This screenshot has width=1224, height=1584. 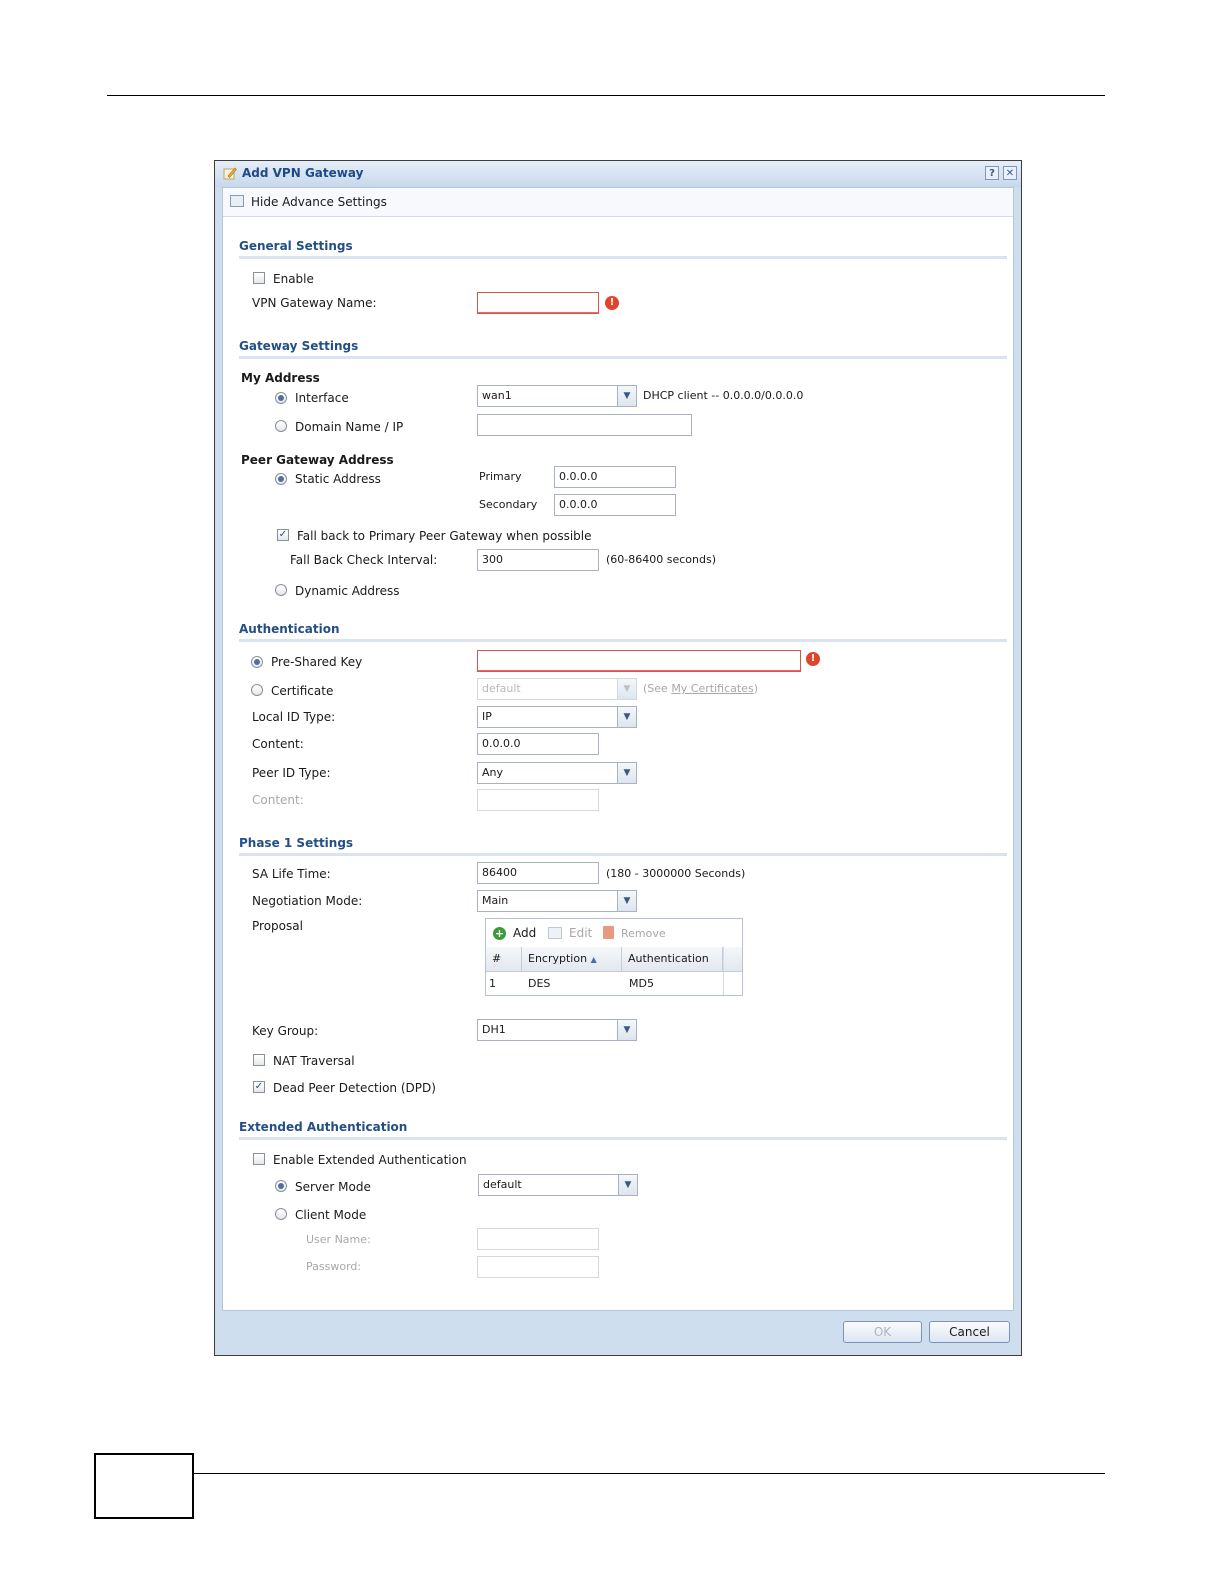 I want to click on interface-label: Interface, so click(x=322, y=398).